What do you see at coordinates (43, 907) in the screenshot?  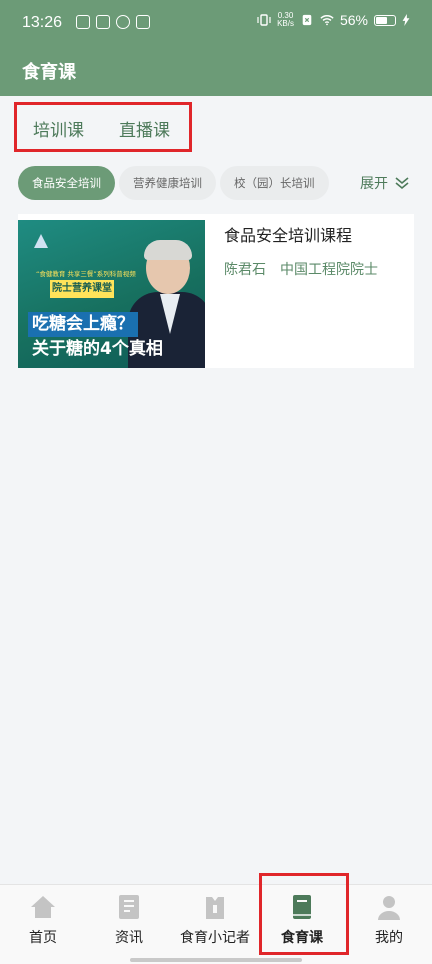 I see `home-icon` at bounding box center [43, 907].